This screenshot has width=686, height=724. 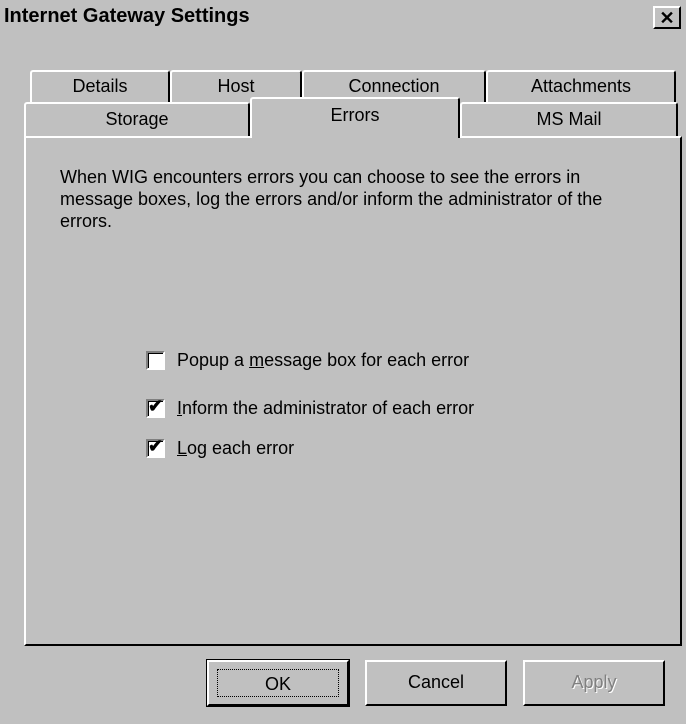 I want to click on close-button: ✕, so click(x=667, y=17).